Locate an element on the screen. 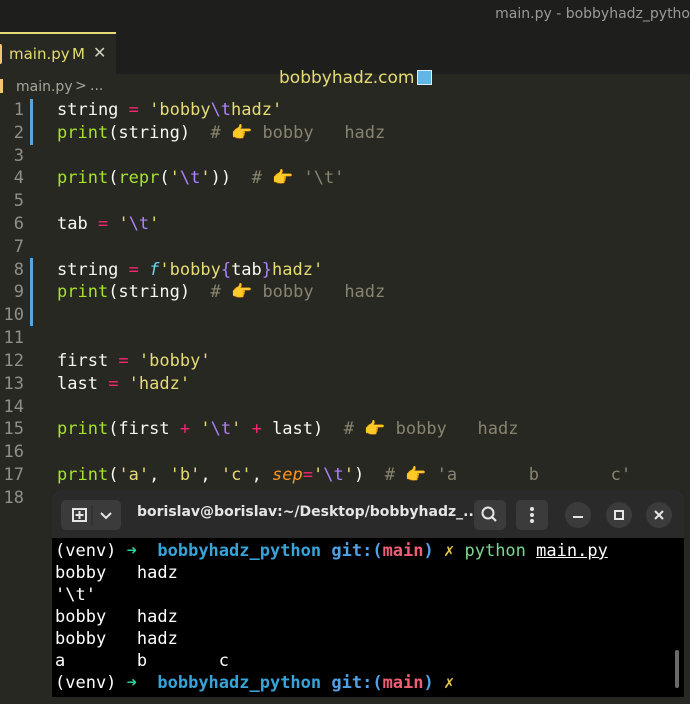 Image resolution: width=690 pixels, height=704 pixels. code-line: string = f'bobby{tab}hadz' is located at coordinates (190, 270).